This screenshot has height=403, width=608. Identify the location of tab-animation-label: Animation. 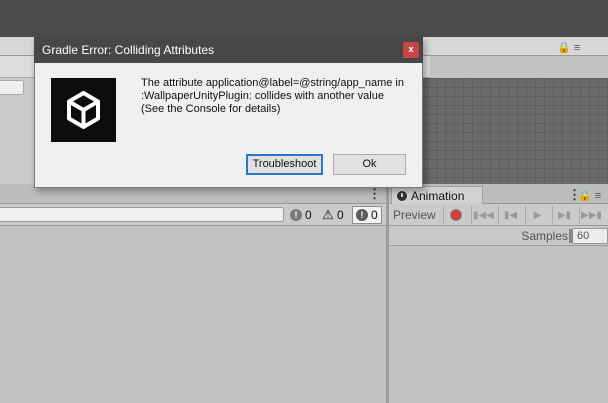
(438, 195).